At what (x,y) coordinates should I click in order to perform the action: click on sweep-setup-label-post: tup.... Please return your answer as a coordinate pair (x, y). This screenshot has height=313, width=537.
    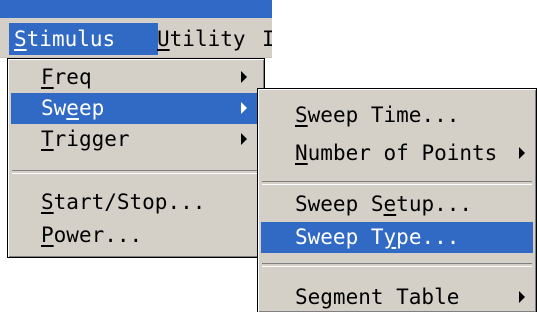
    Looking at the image, I should click on (434, 204).